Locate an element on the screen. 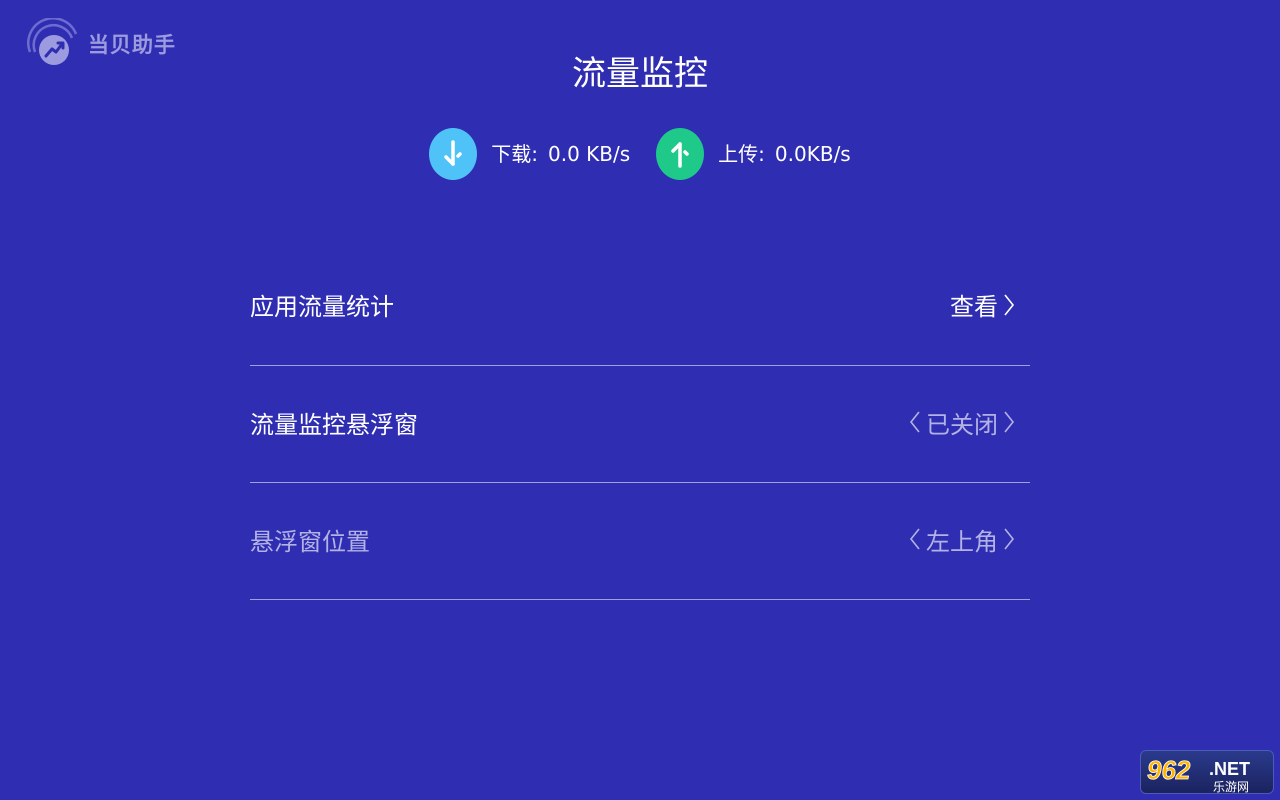 The height and width of the screenshot is (800, 1280). download-speed: 下载: 0.0 KB/s is located at coordinates (529, 154).